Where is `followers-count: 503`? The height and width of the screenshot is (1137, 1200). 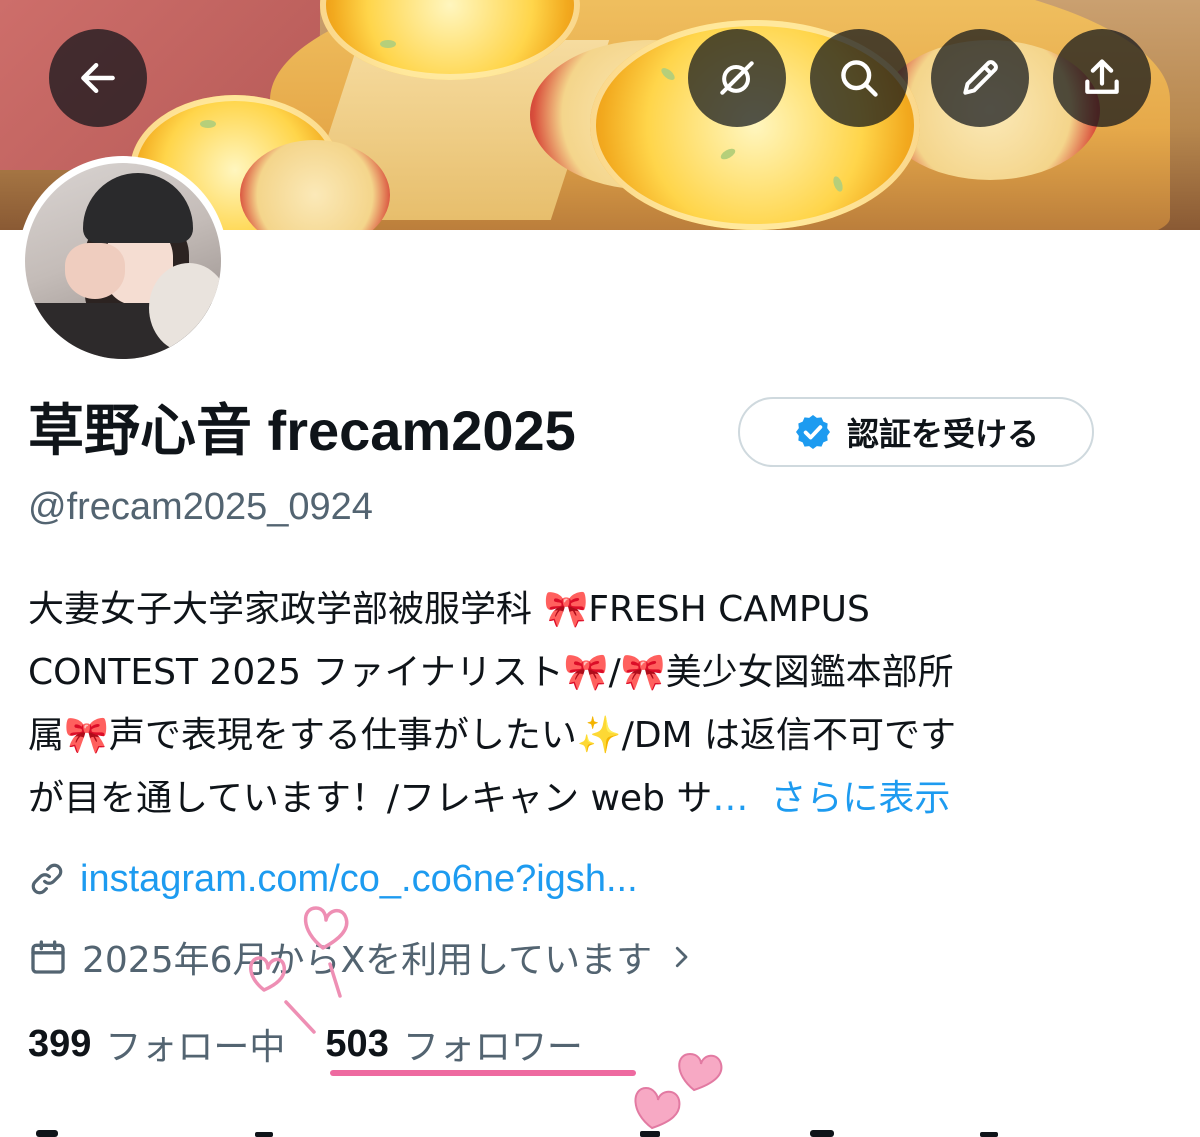 followers-count: 503 is located at coordinates (357, 1043).